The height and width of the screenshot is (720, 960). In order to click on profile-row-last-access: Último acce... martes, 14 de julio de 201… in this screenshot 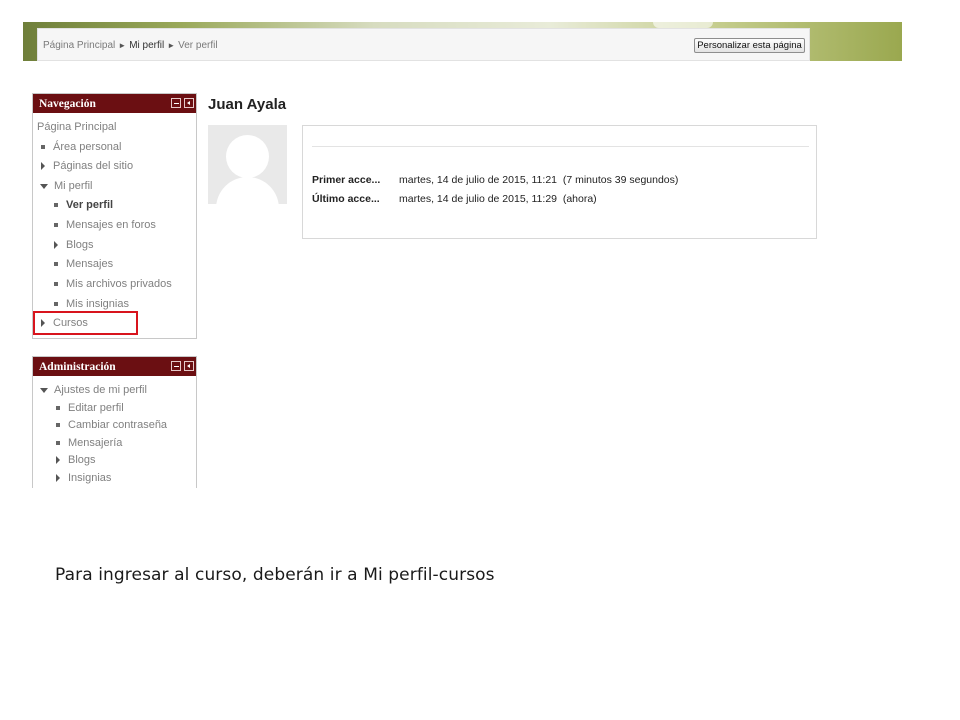, I will do `click(454, 199)`.